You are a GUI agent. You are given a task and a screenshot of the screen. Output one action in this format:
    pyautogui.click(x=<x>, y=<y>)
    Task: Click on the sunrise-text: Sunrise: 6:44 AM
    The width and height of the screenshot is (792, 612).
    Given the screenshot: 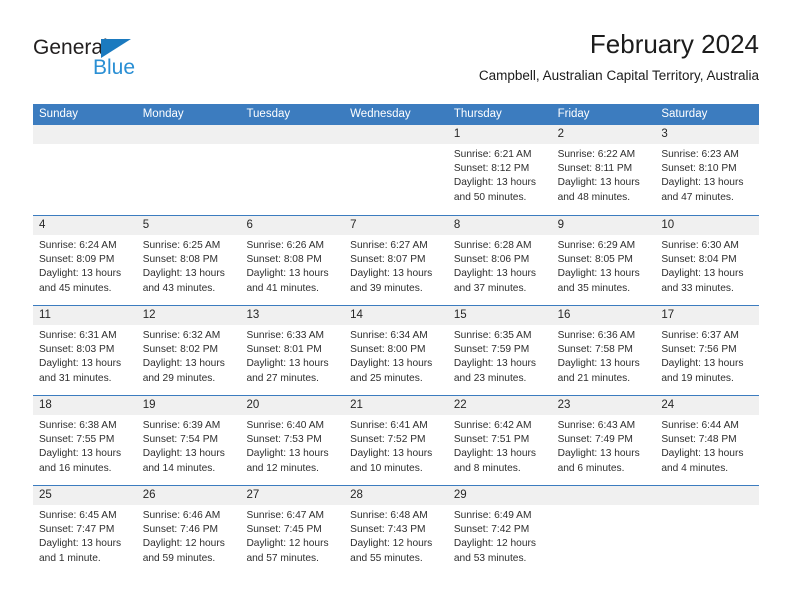 What is the action you would take?
    pyautogui.click(x=700, y=425)
    